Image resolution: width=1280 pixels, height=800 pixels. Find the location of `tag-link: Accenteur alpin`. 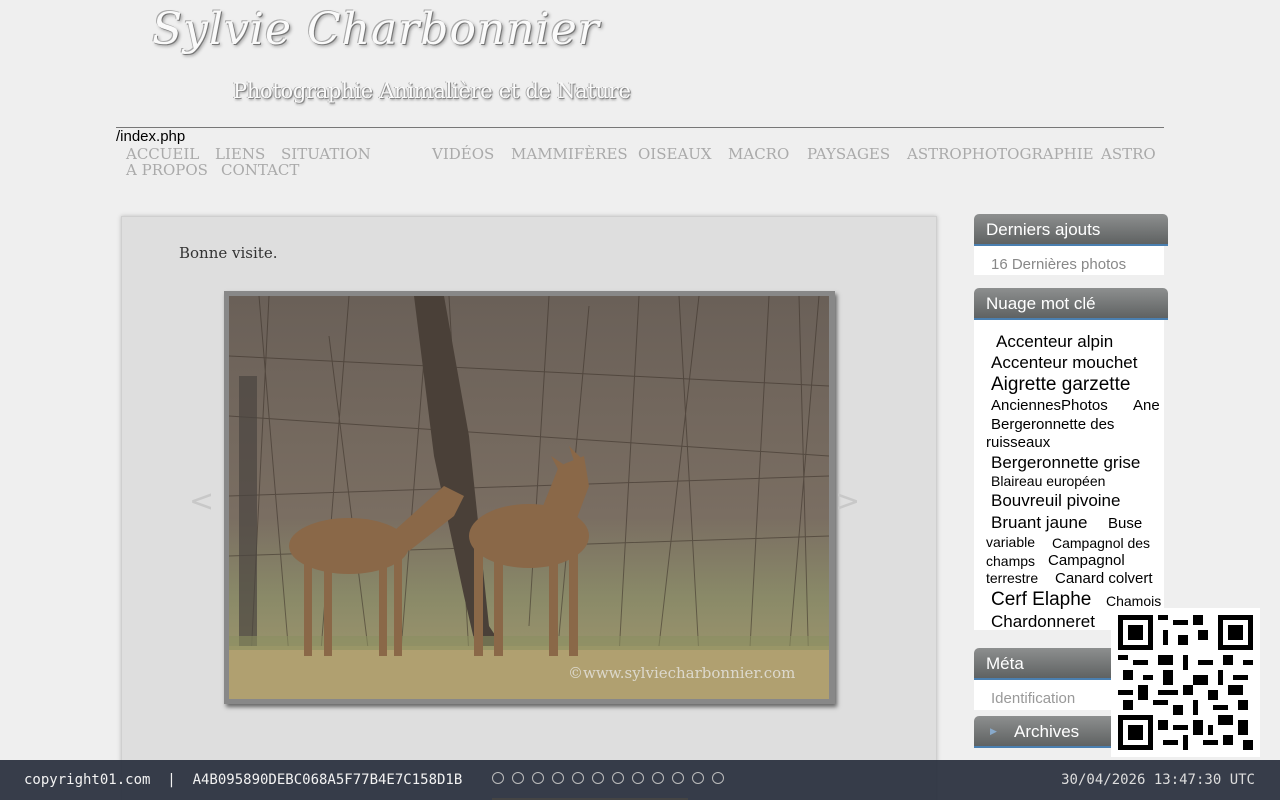

tag-link: Accenteur alpin is located at coordinates (1054, 341).